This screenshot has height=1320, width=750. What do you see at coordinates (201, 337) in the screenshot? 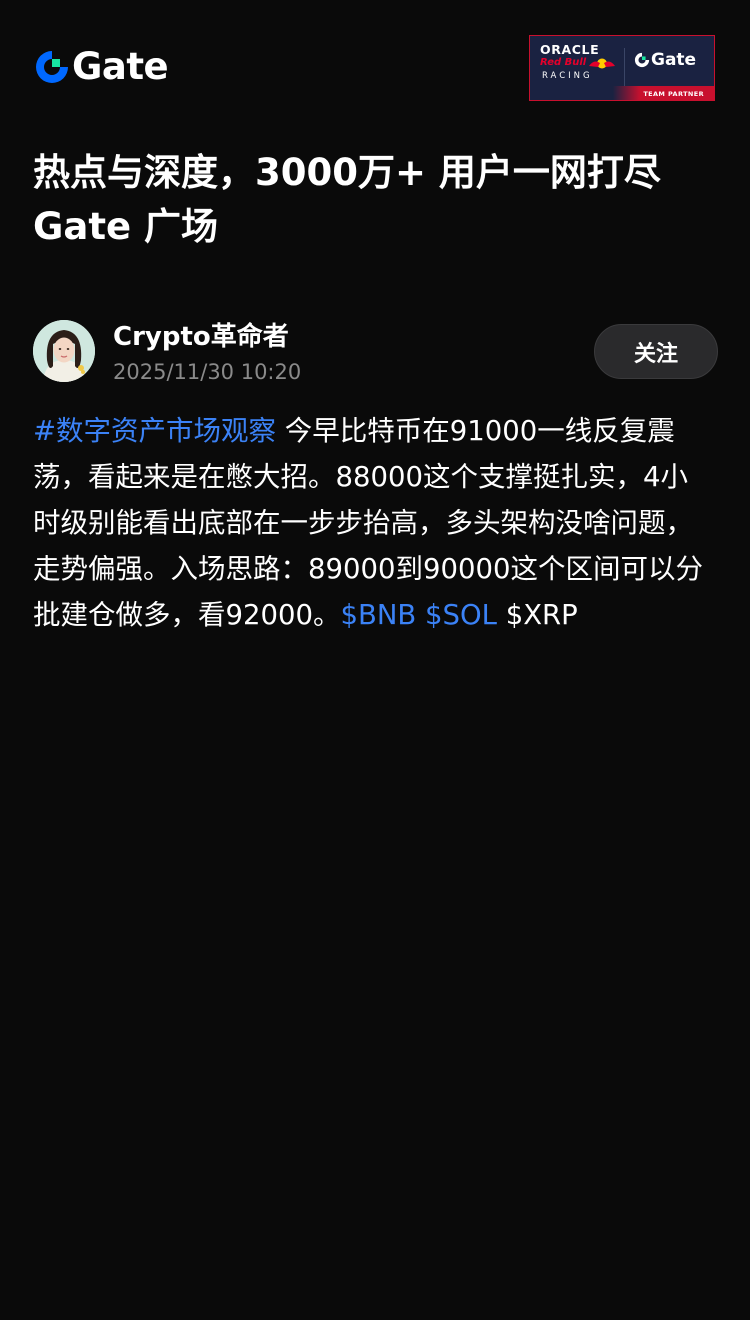
I see `author-name: Crypto革命者` at bounding box center [201, 337].